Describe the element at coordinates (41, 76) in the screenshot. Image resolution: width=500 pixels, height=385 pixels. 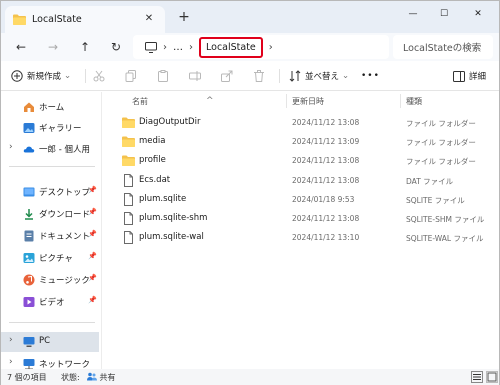
I see `new-button: 新規作成 ⌄` at that location.